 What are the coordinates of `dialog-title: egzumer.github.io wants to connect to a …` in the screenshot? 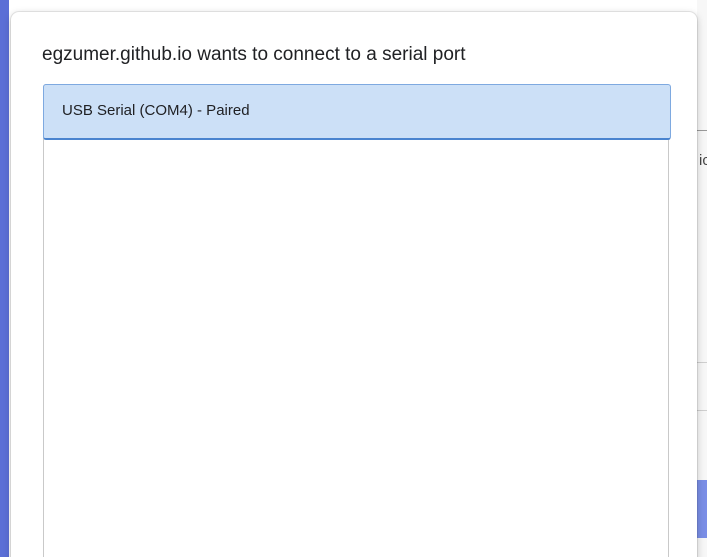 It's located at (254, 54).